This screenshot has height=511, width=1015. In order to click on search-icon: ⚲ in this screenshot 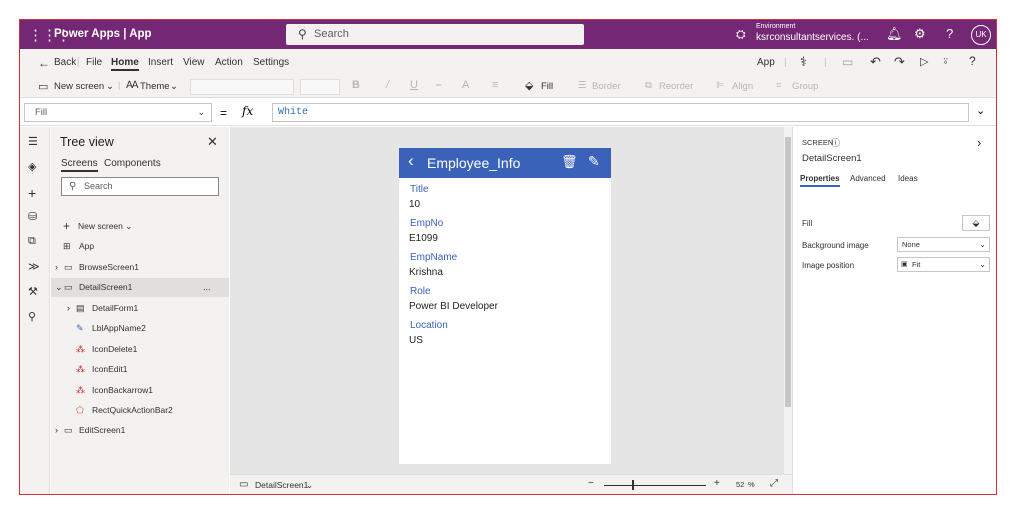, I will do `click(32, 316)`.